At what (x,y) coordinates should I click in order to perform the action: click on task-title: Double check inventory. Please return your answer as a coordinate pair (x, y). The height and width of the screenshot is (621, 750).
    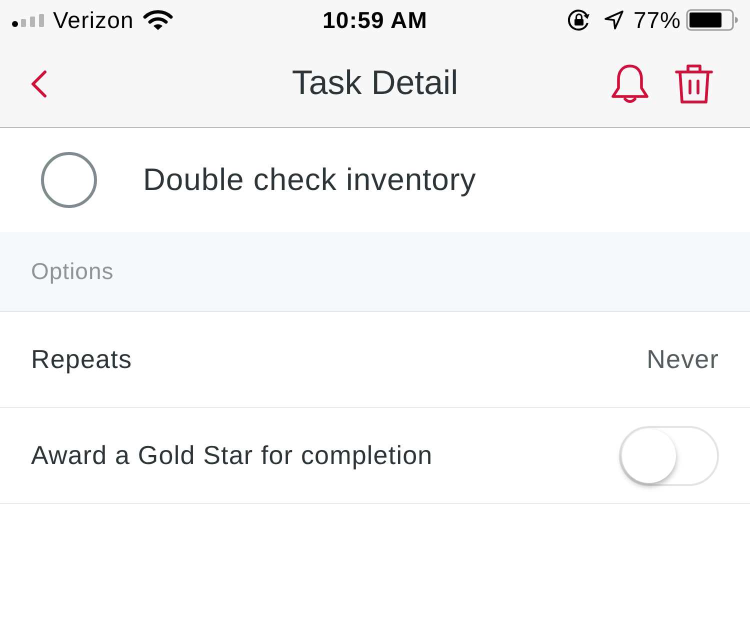
    Looking at the image, I should click on (309, 180).